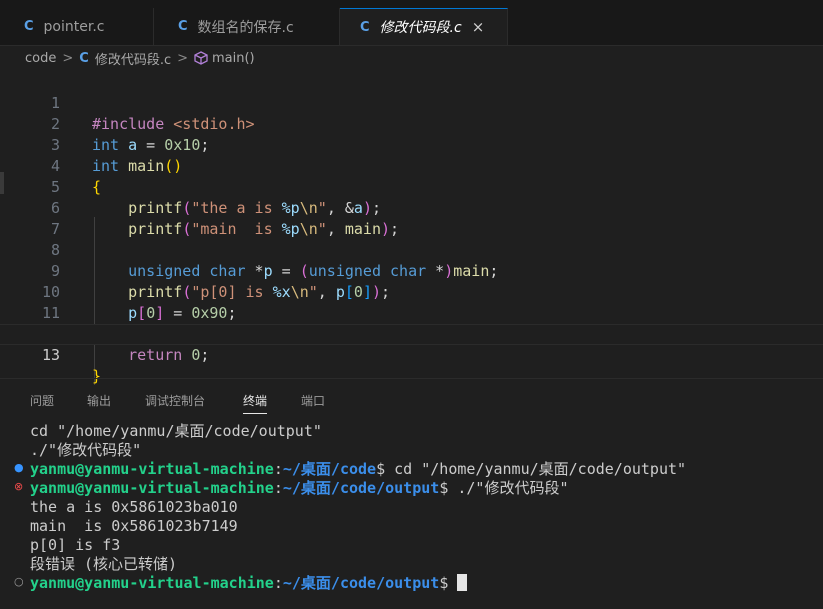 This screenshot has width=823, height=609. I want to click on panel-divider, so click(411, 378).